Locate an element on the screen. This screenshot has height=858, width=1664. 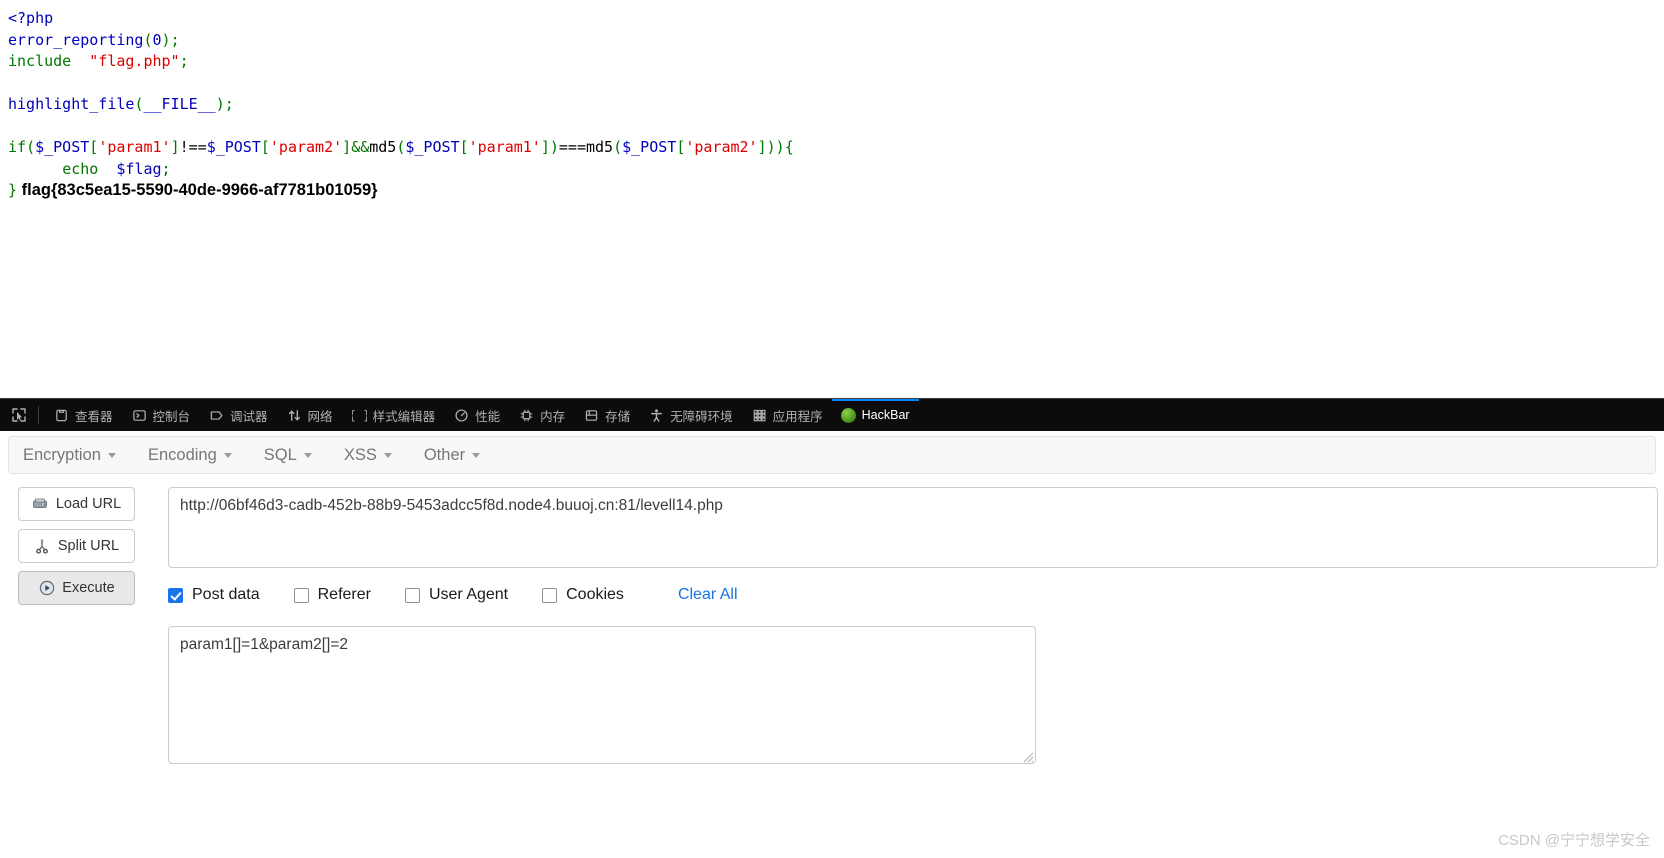
hackbar-logo-icon is located at coordinates (848, 415).